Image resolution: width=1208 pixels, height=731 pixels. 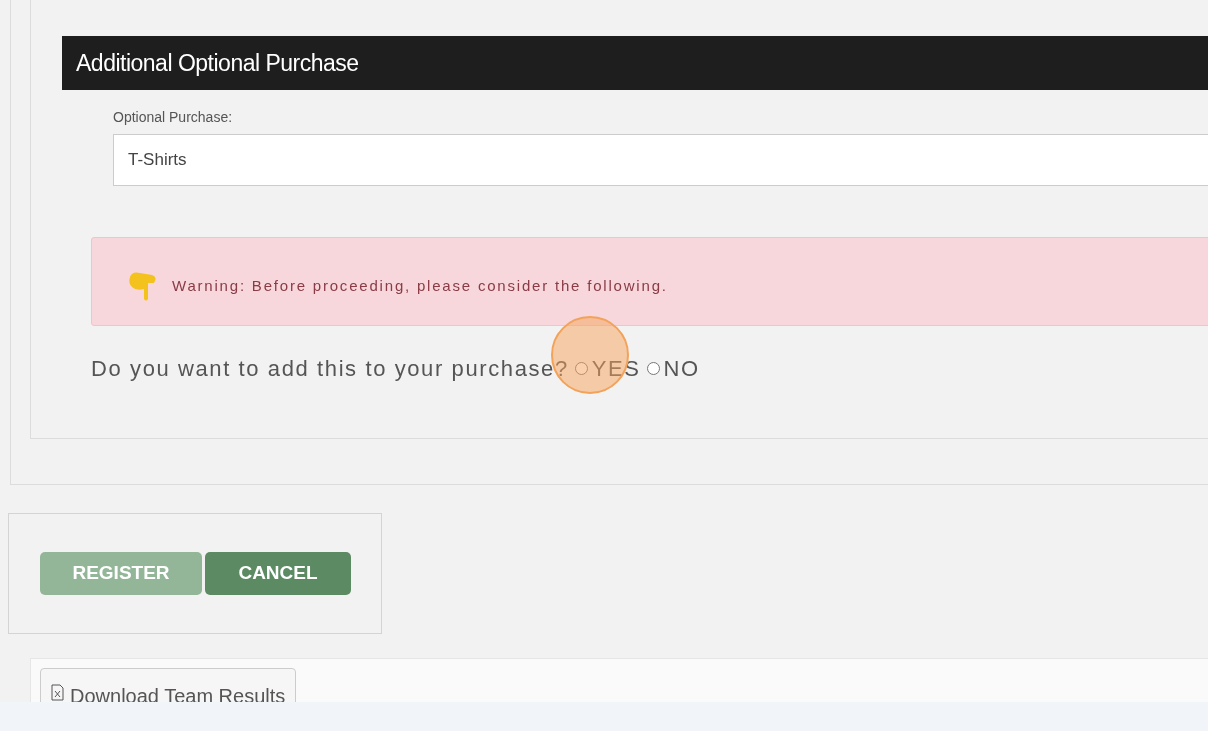 What do you see at coordinates (673, 368) in the screenshot?
I see `radio-option: NO` at bounding box center [673, 368].